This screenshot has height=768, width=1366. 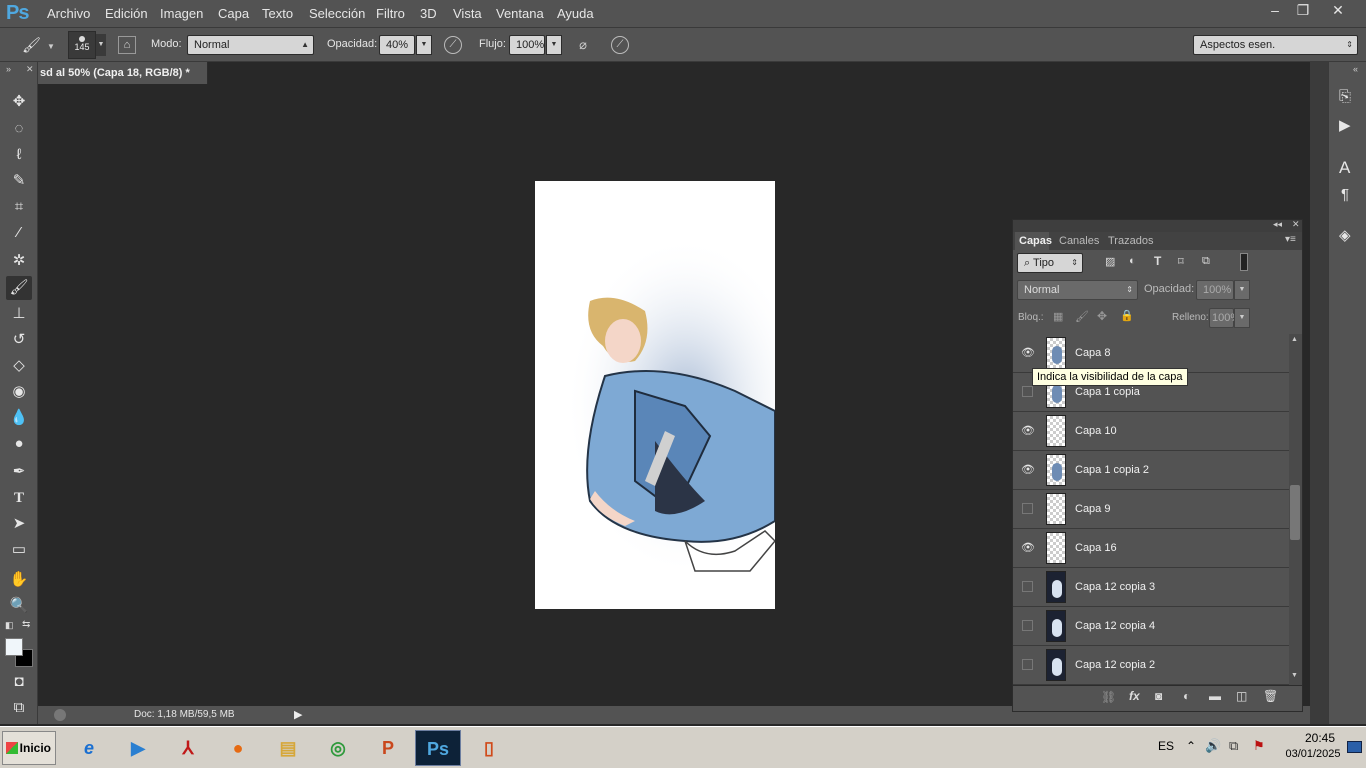 I want to click on fx-icon: fx, so click(x=1134, y=696).